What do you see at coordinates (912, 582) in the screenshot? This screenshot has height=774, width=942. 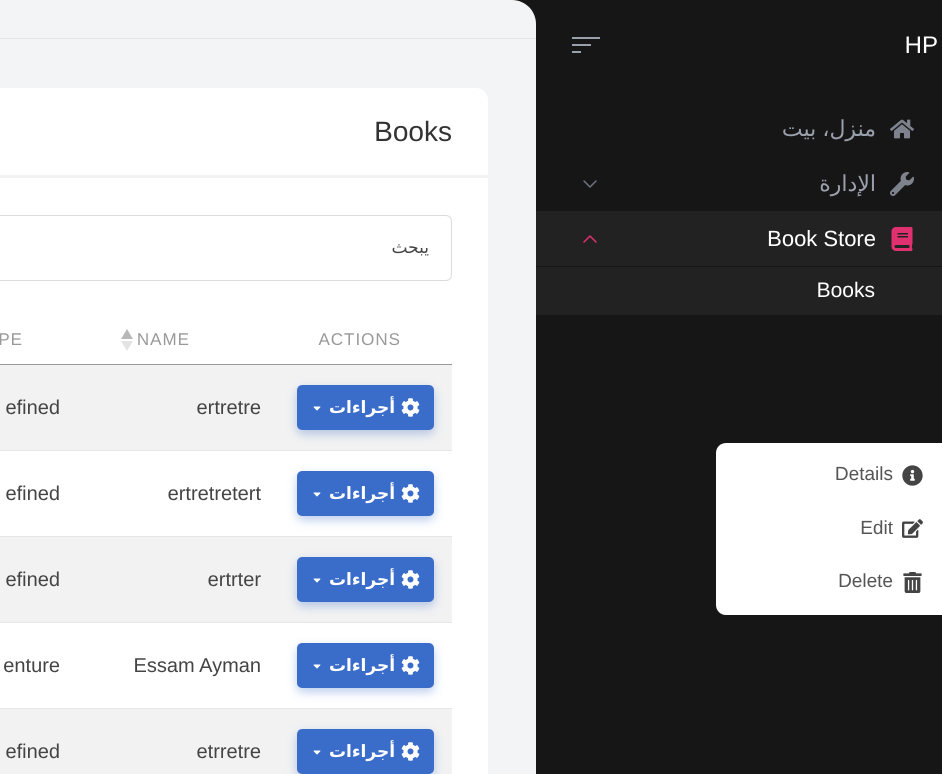 I see `trash-icon` at bounding box center [912, 582].